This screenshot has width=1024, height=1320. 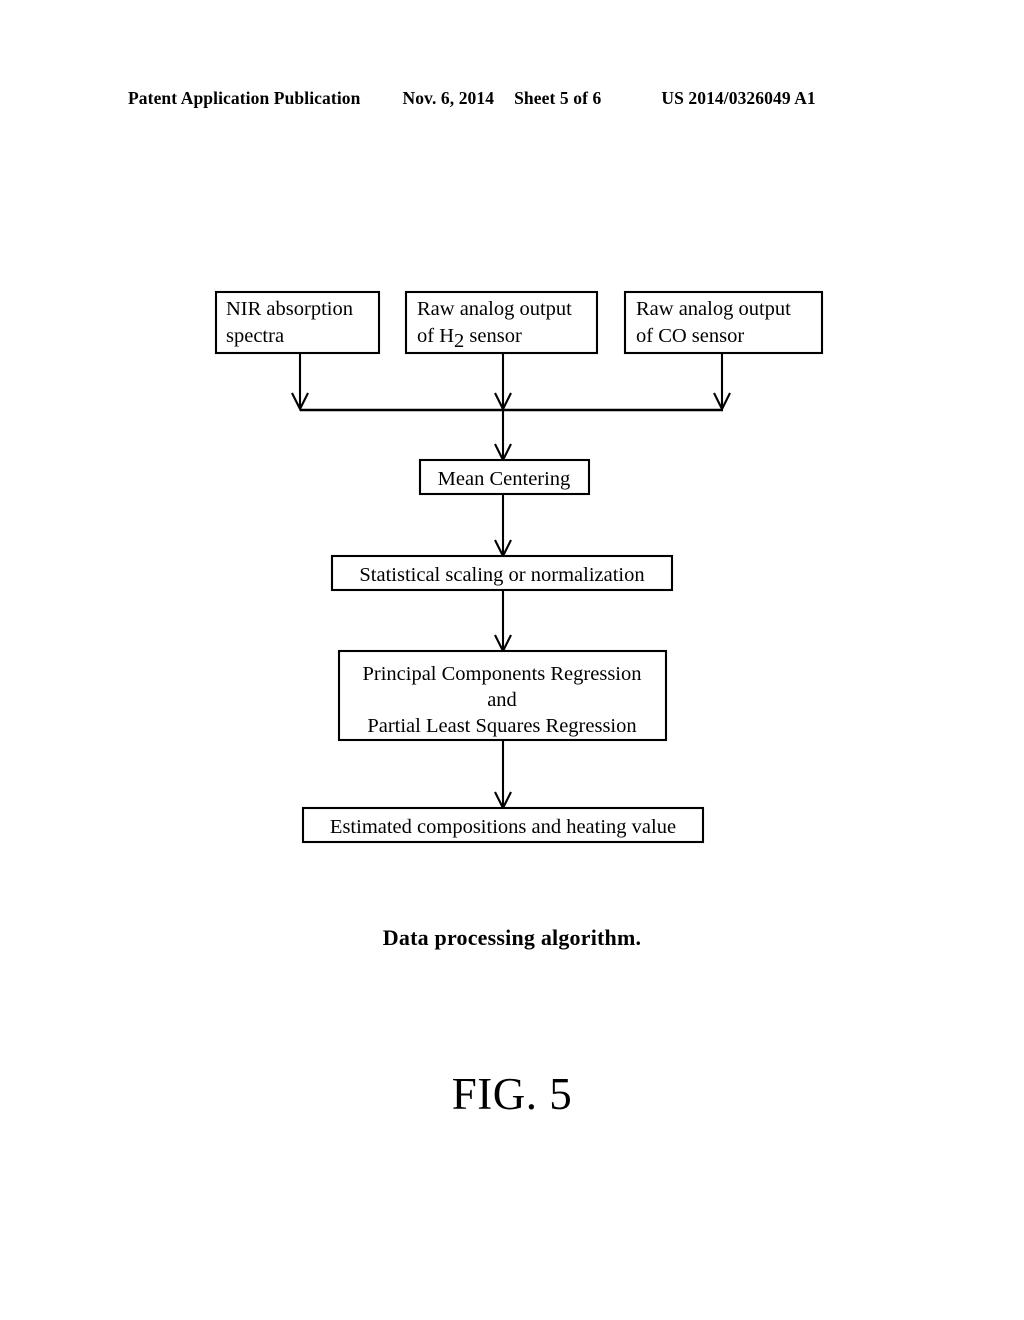 I want to click on flow-node-mean-centering: Mean Centering, so click(x=504, y=477).